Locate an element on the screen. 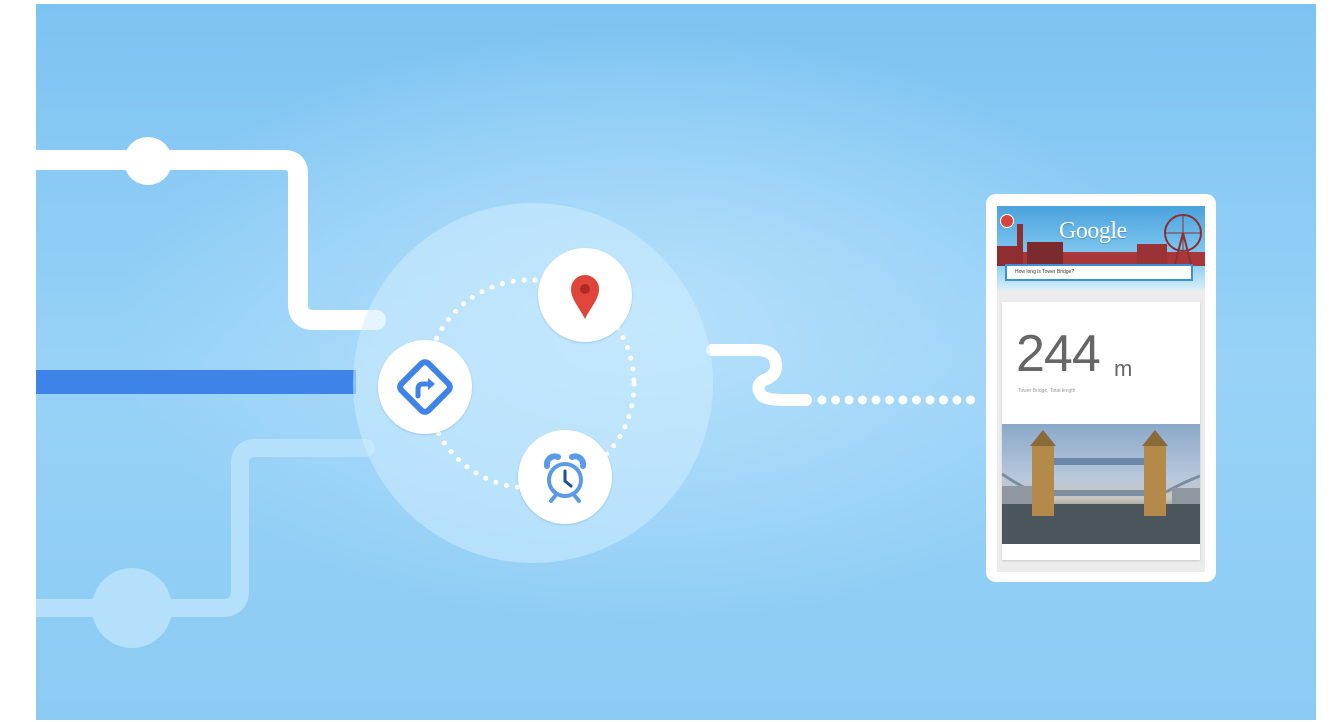 The height and width of the screenshot is (722, 1332). map-pin-icon is located at coordinates (585, 297).